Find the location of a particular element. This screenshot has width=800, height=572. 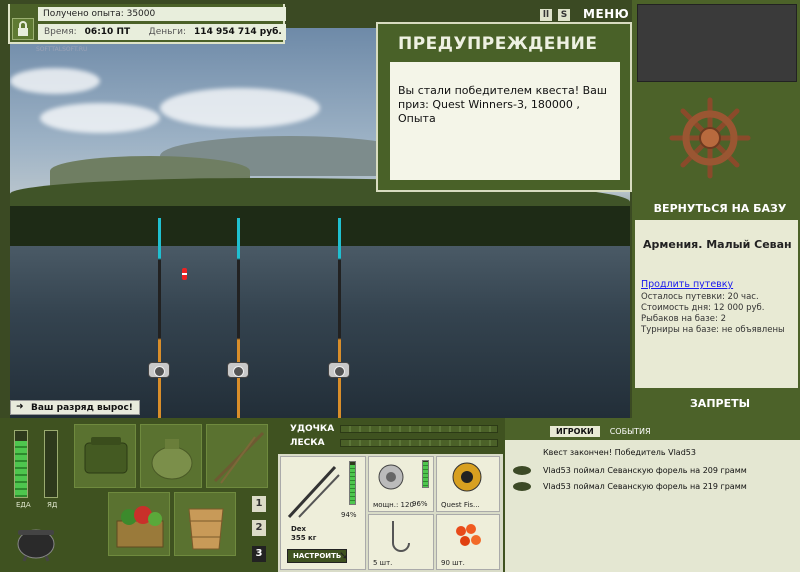

bans-button: ЗАПРЕТЫ is located at coordinates (720, 403).